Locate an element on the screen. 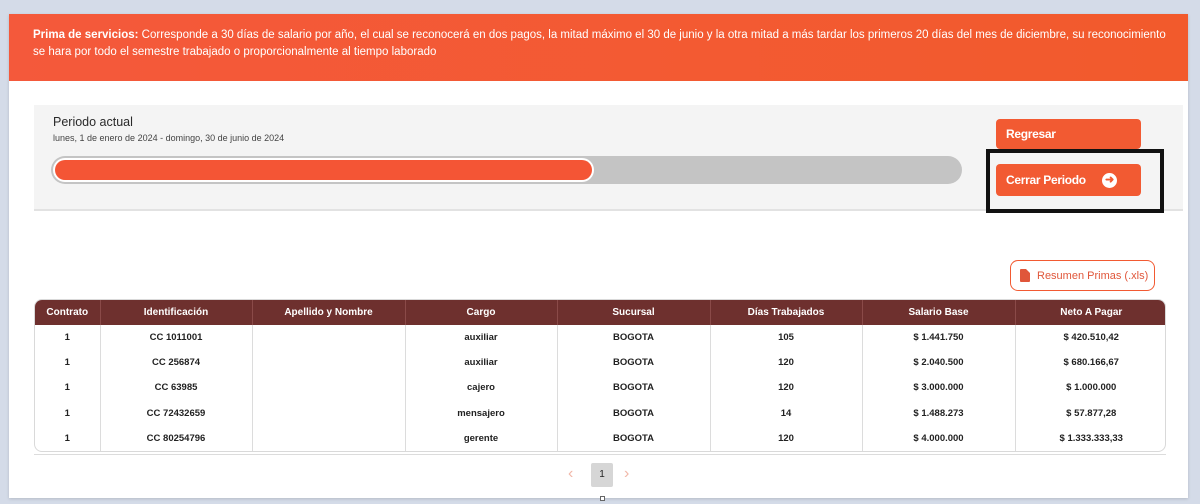 The width and height of the screenshot is (1200, 504). period-progress-bar is located at coordinates (506, 170).